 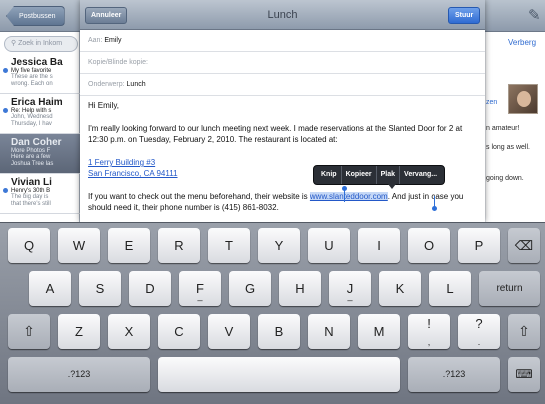 What do you see at coordinates (434, 208) in the screenshot?
I see `selection-end-handle` at bounding box center [434, 208].